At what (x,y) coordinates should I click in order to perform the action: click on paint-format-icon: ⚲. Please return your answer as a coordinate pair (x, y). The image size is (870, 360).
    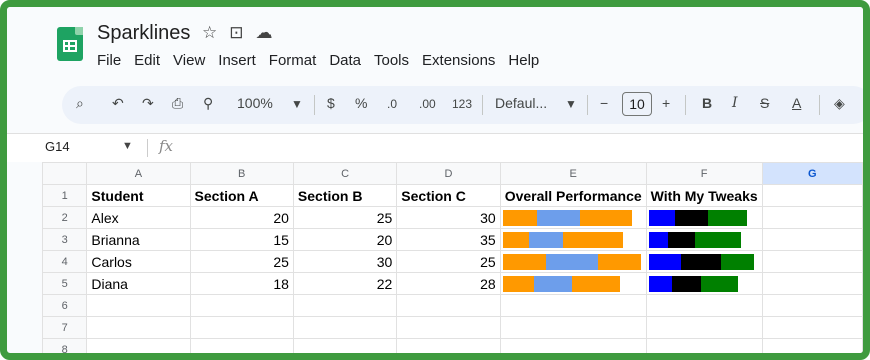
    Looking at the image, I should click on (208, 103).